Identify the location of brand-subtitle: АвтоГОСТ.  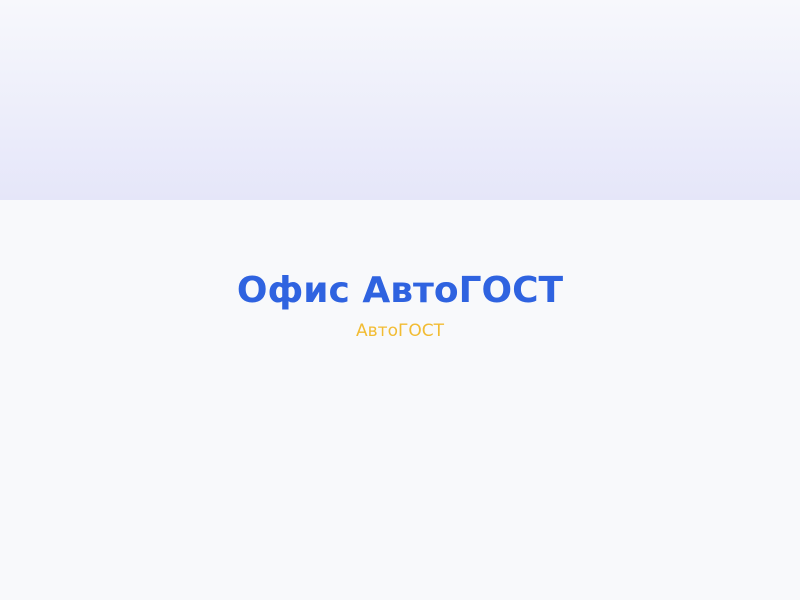
(400, 331).